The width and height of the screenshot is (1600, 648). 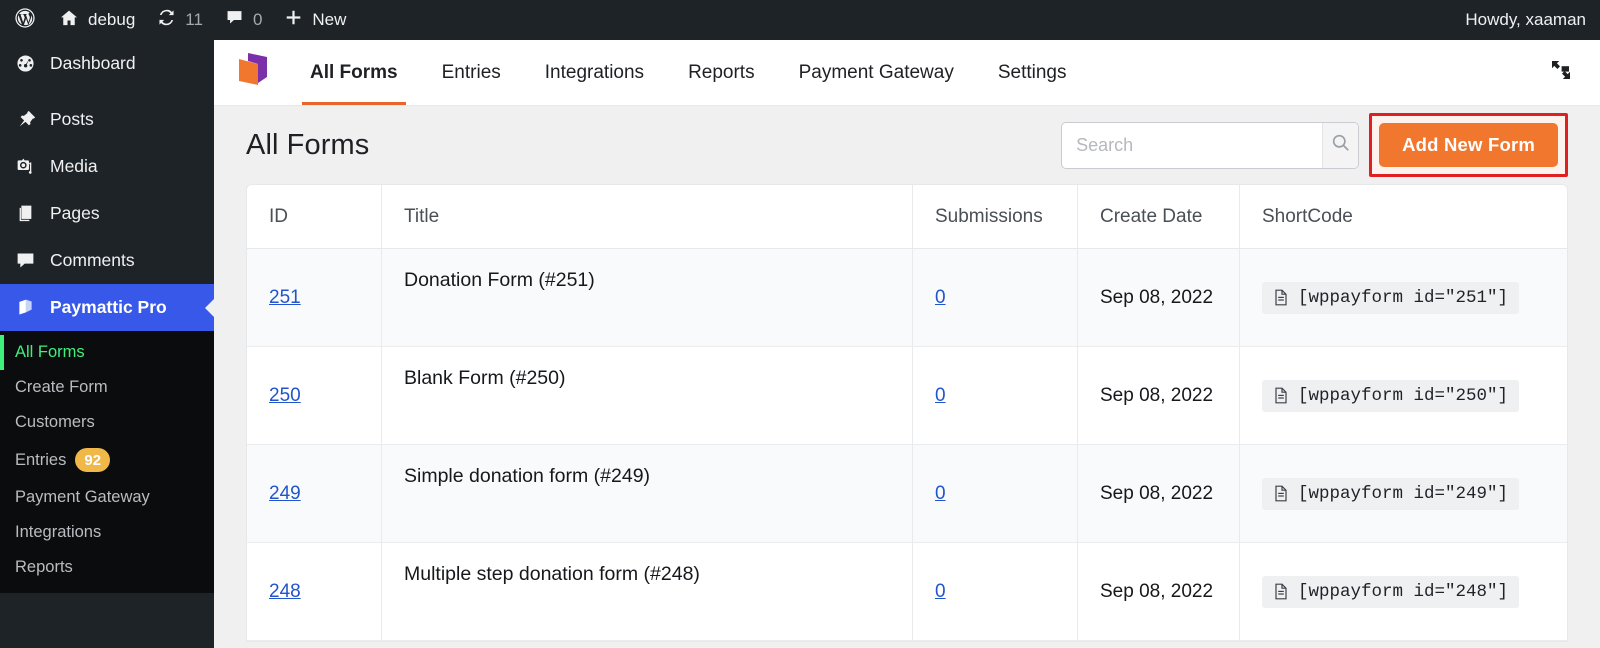 I want to click on paymattic-logo-icon, so click(x=253, y=72).